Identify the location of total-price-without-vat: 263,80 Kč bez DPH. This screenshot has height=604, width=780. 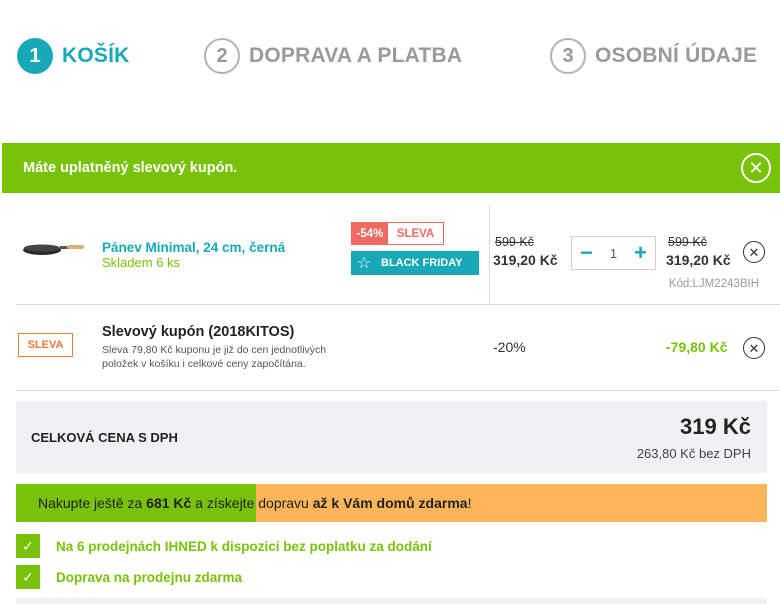
(693, 453).